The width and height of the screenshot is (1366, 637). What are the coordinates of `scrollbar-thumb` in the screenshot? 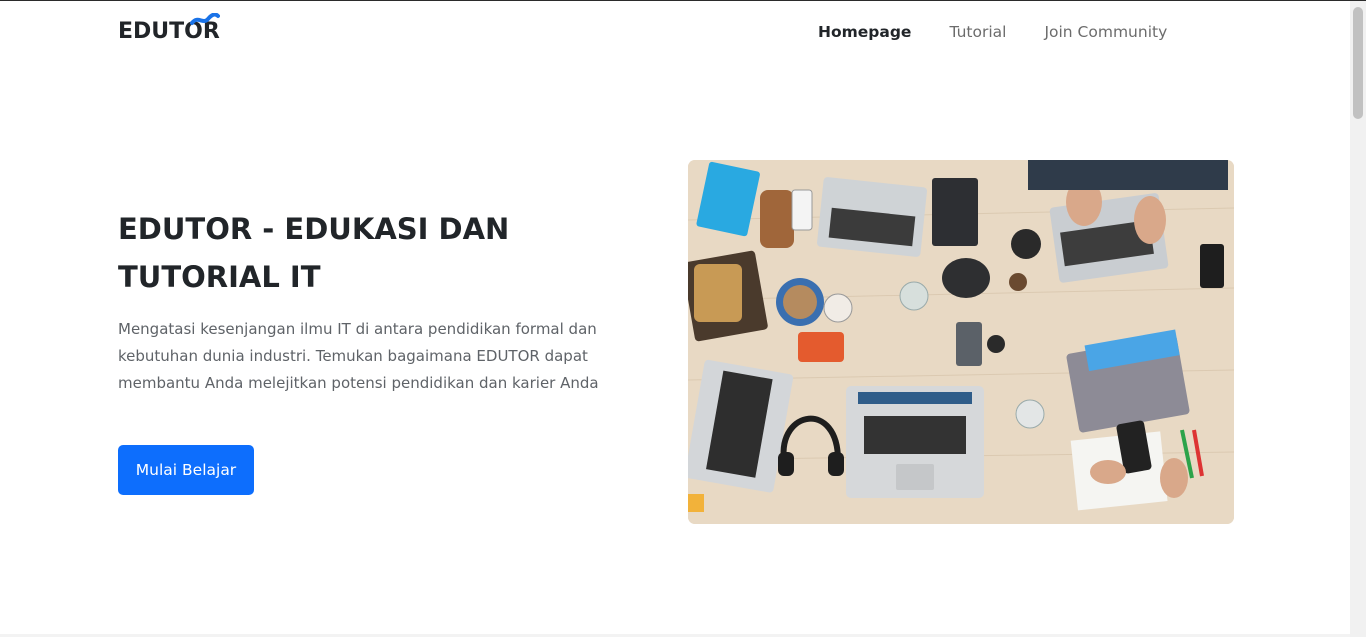 It's located at (1358, 63).